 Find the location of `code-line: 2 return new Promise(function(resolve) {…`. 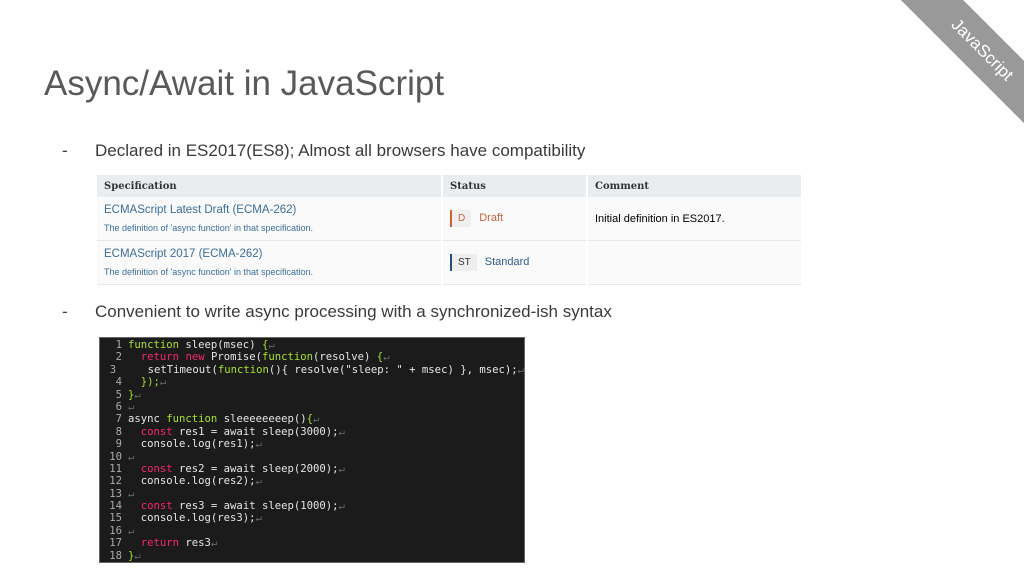

code-line: 2 return new Promise(function(resolve) {… is located at coordinates (312, 357).